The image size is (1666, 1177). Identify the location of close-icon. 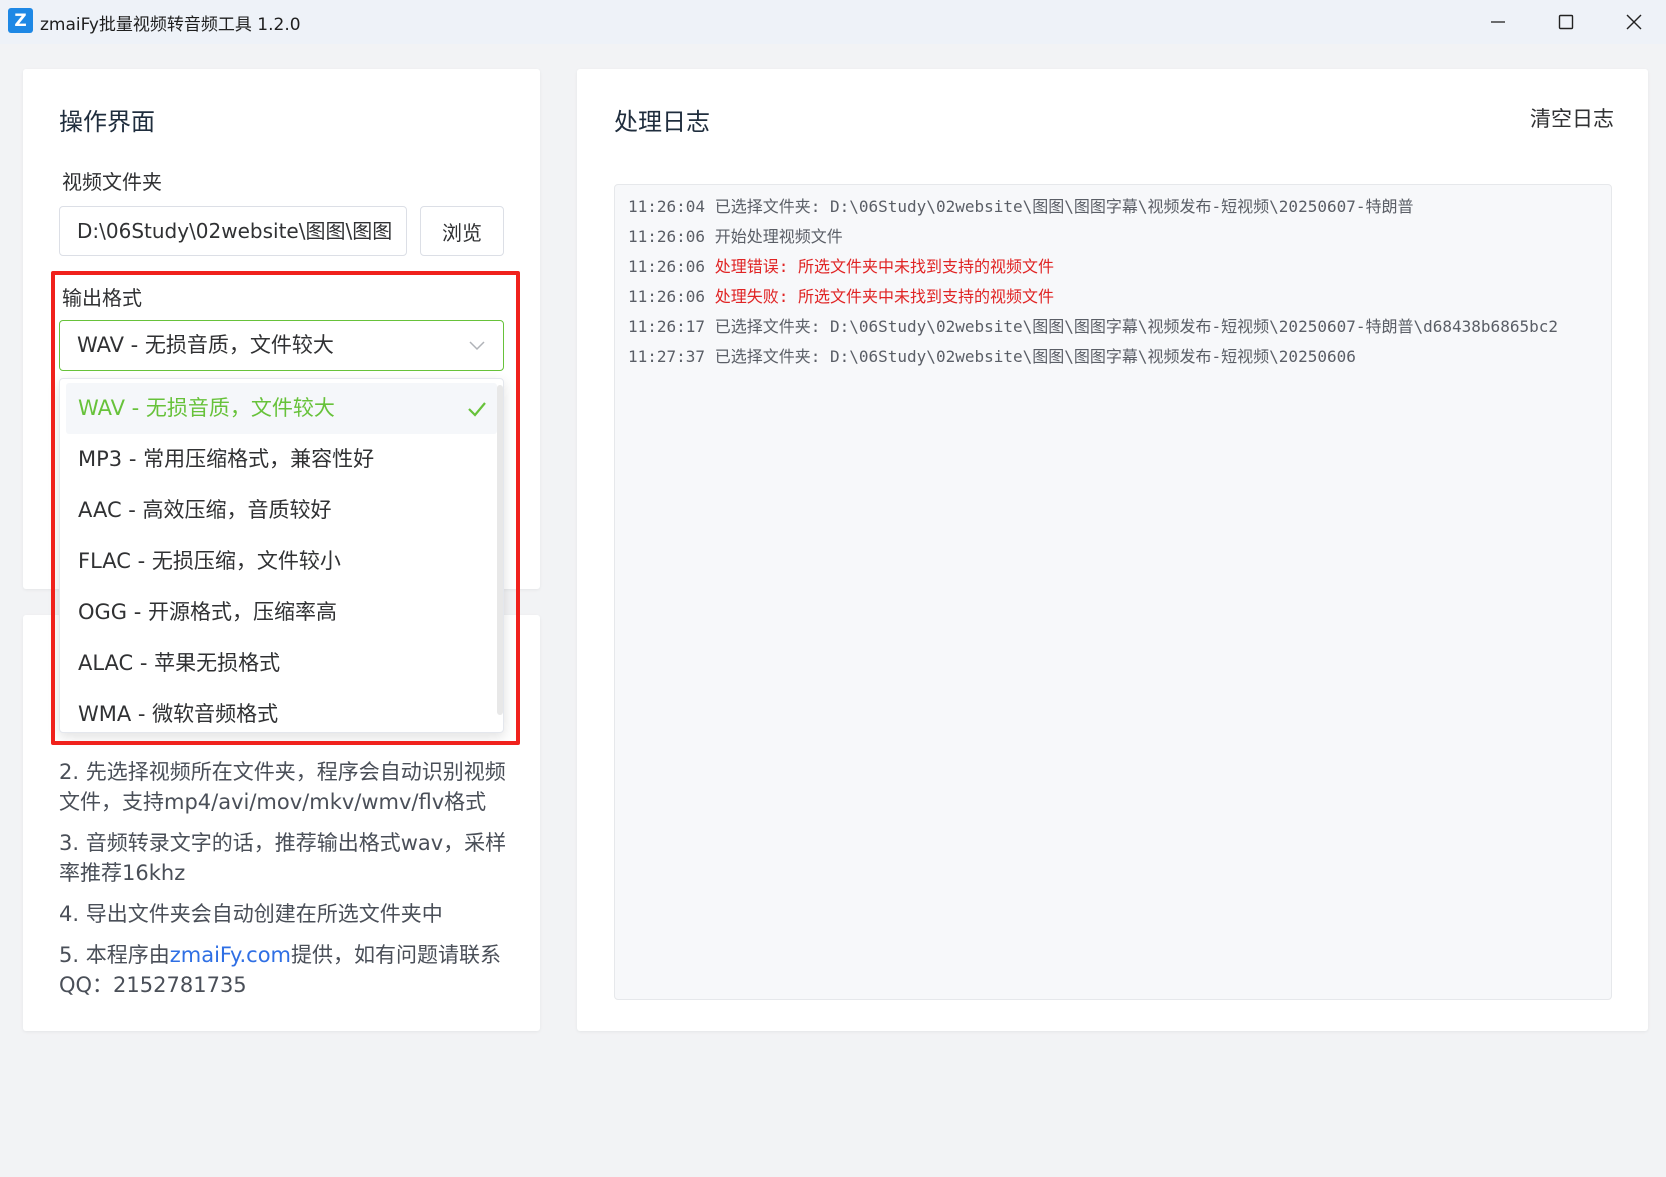
(1634, 22).